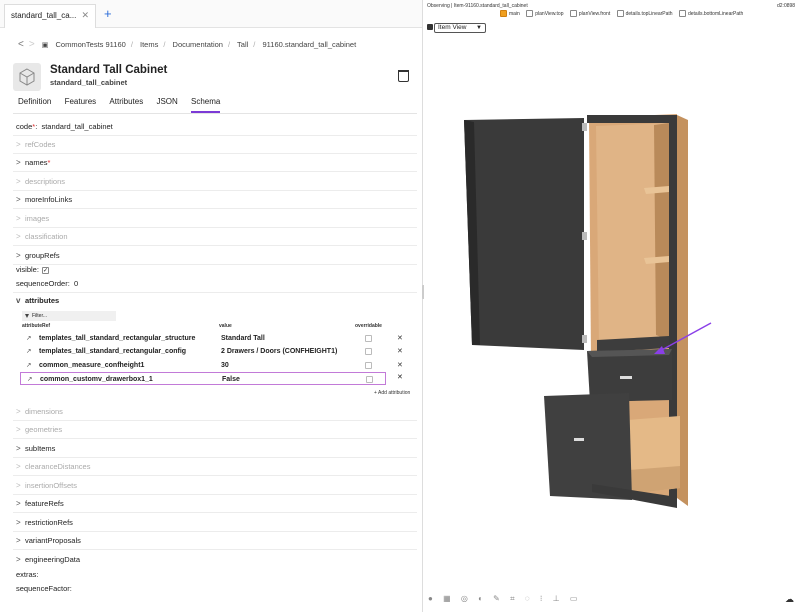 This screenshot has height=612, width=803. Describe the element at coordinates (36, 162) in the screenshot. I see `field-label: names` at that location.